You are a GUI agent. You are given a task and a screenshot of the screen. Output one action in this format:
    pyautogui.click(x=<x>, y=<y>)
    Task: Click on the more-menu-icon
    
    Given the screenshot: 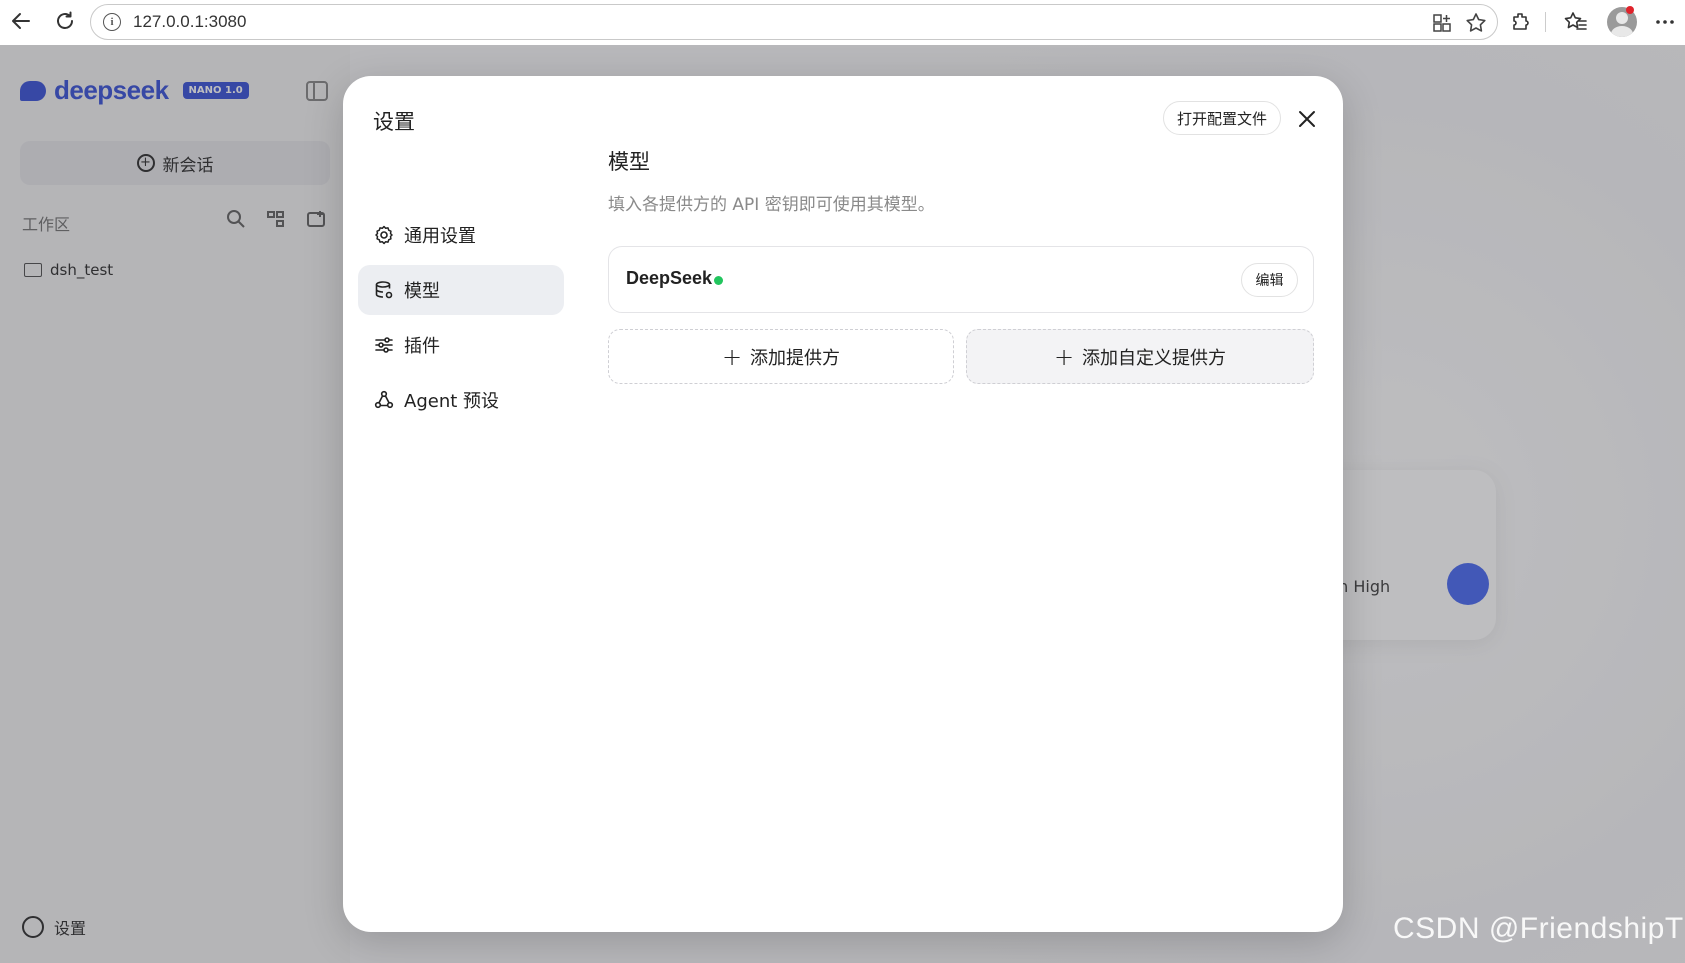 What is the action you would take?
    pyautogui.click(x=1665, y=22)
    